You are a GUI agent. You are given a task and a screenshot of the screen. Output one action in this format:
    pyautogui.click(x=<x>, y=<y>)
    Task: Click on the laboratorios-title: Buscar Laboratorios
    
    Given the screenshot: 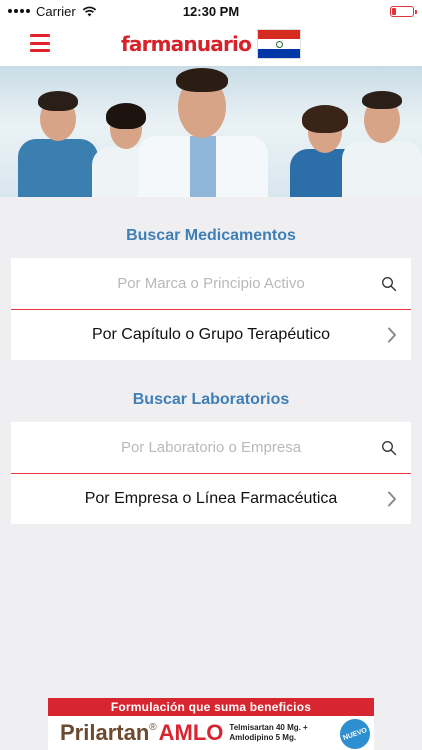 What is the action you would take?
    pyautogui.click(x=211, y=399)
    